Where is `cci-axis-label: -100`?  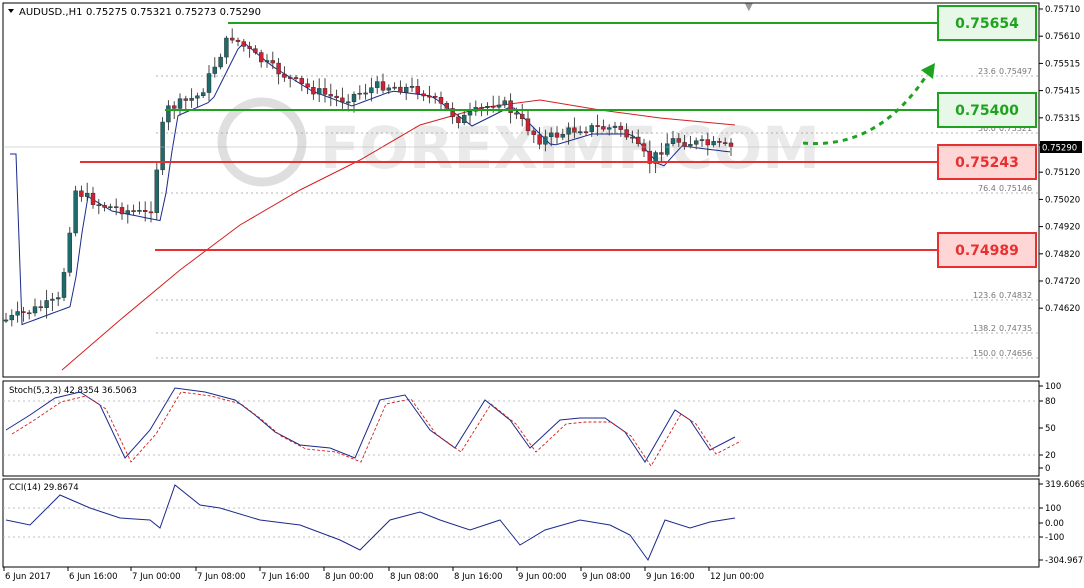
cci-axis-label: -100 is located at coordinates (1054, 538).